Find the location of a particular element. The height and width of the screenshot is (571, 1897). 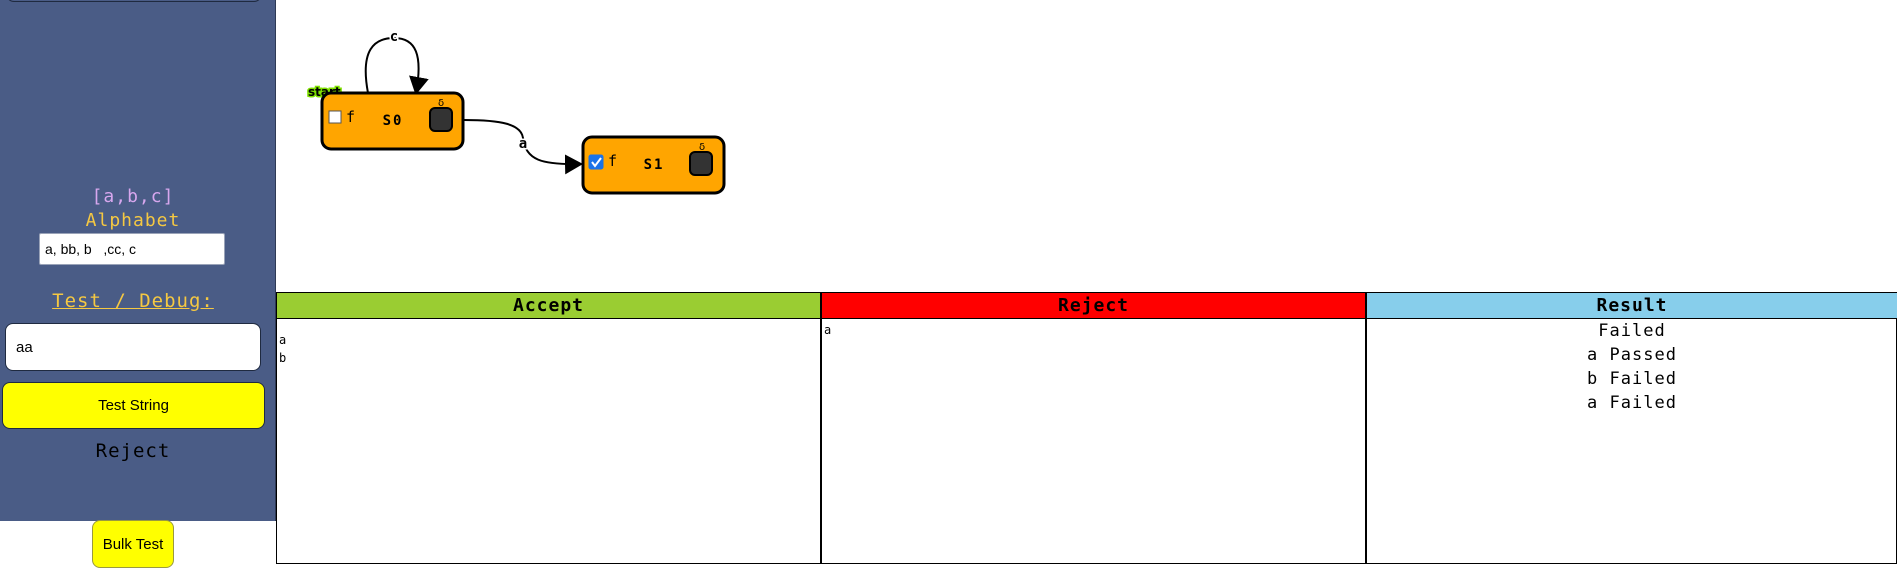

state-s0: f S0 δ is located at coordinates (392, 121).